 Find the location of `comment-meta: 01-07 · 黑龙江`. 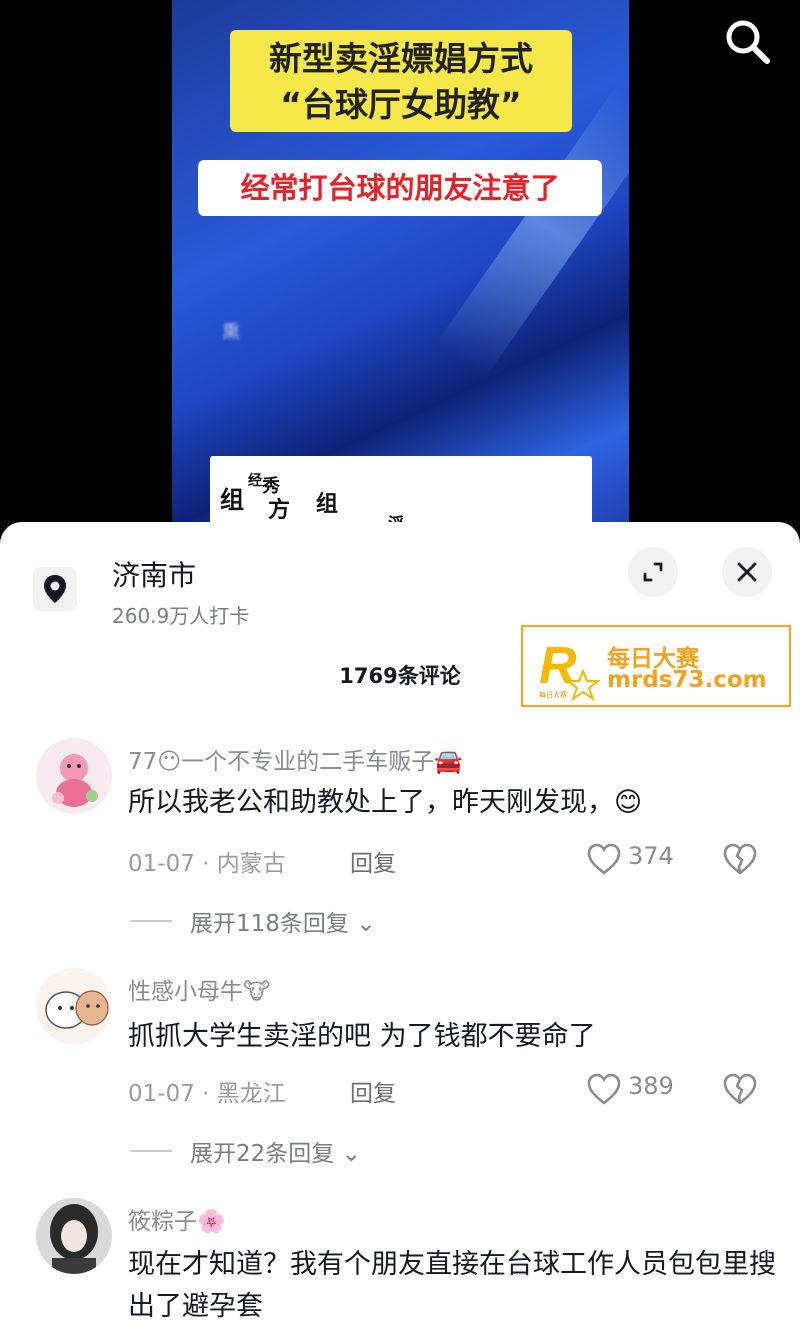

comment-meta: 01-07 · 黑龙江 is located at coordinates (207, 1094).